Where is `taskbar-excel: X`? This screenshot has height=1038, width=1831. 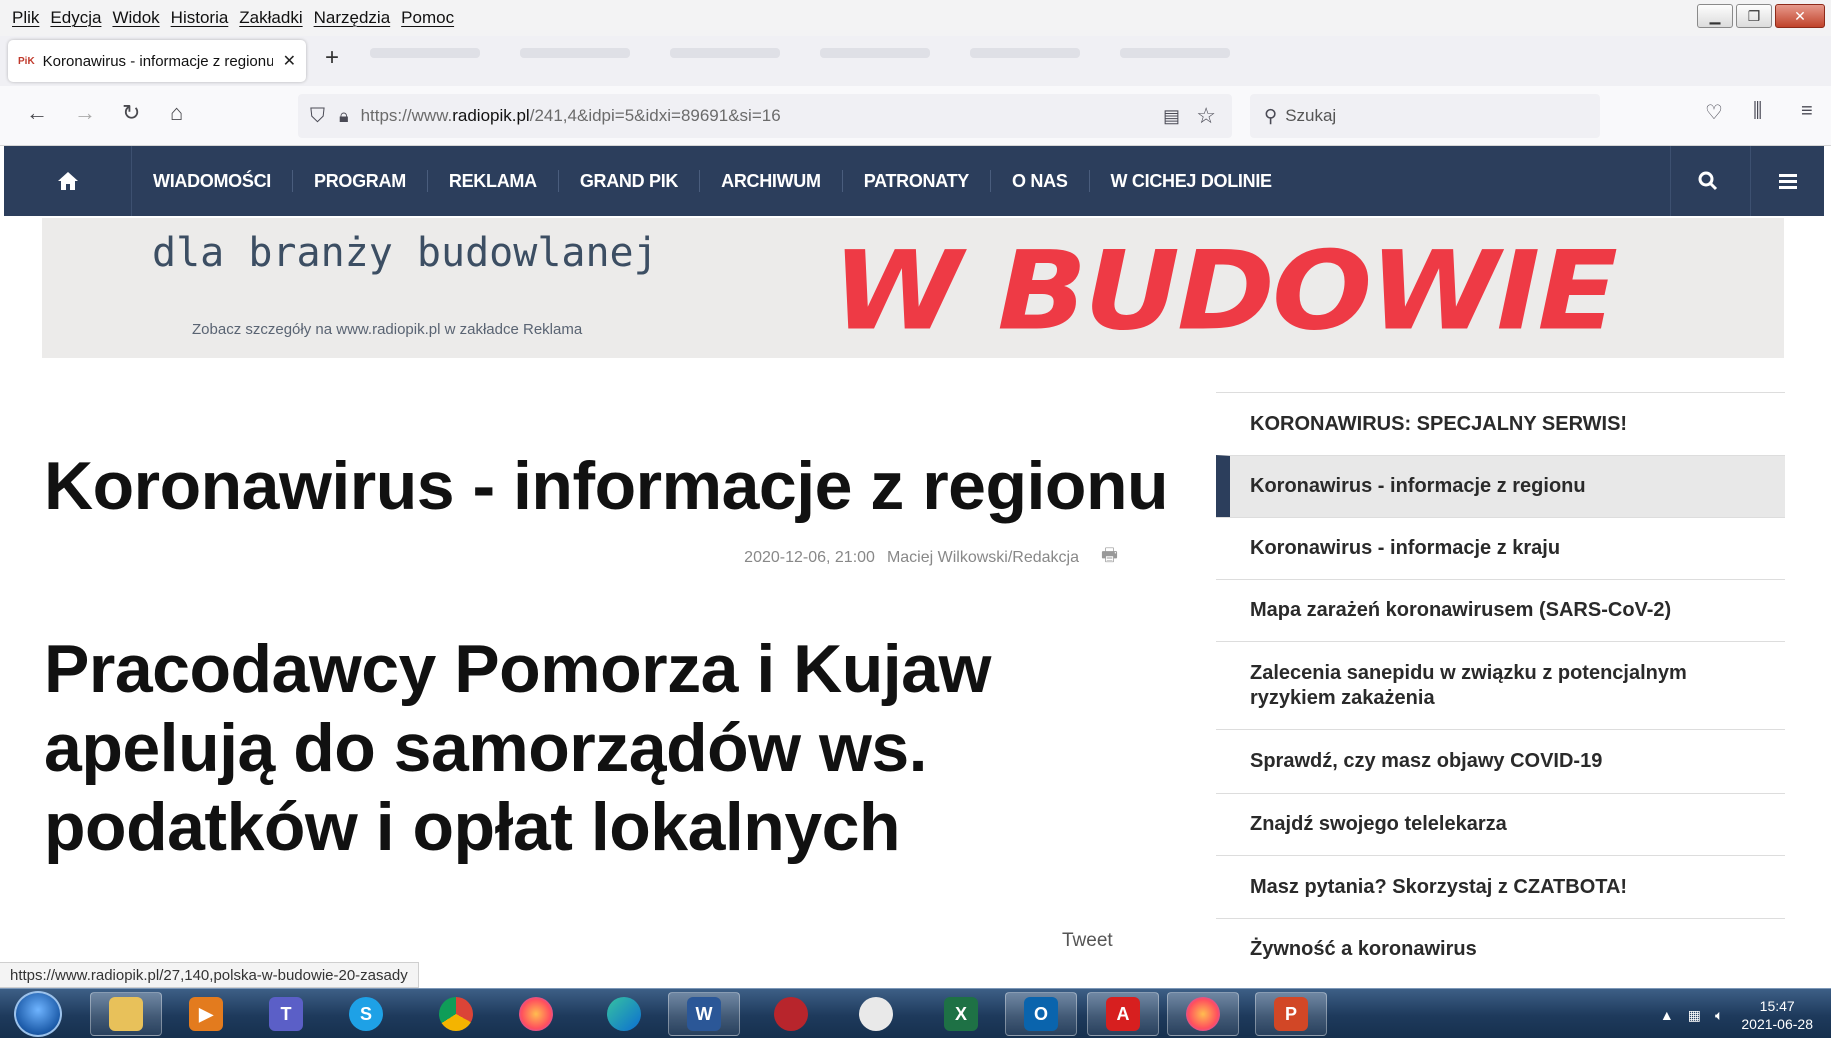
taskbar-excel: X is located at coordinates (961, 1014).